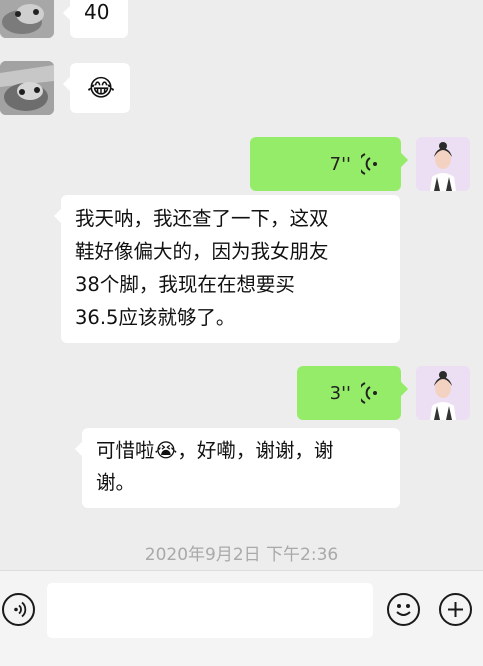  Describe the element at coordinates (403, 609) in the screenshot. I see `emoji-icon` at that location.